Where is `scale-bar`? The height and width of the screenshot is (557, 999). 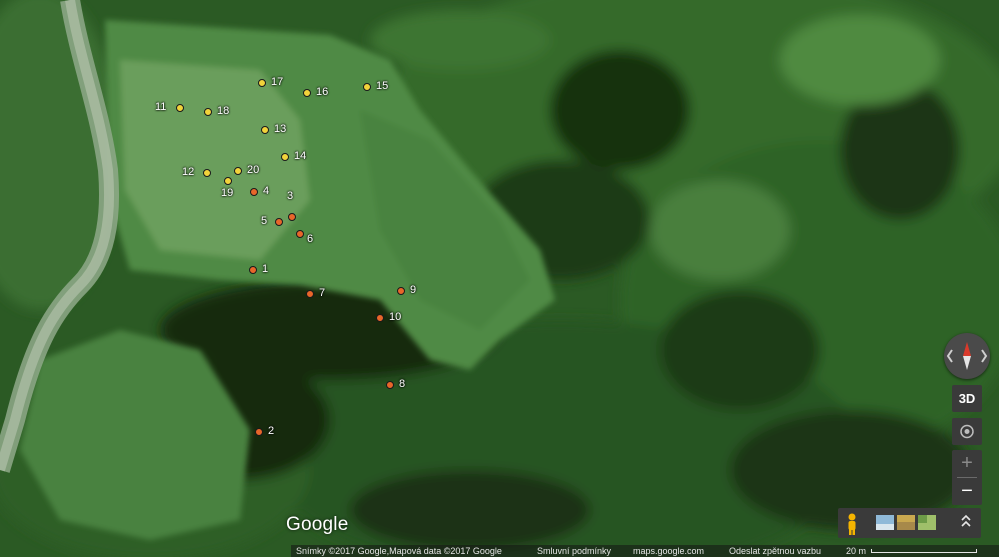
scale-bar is located at coordinates (924, 551).